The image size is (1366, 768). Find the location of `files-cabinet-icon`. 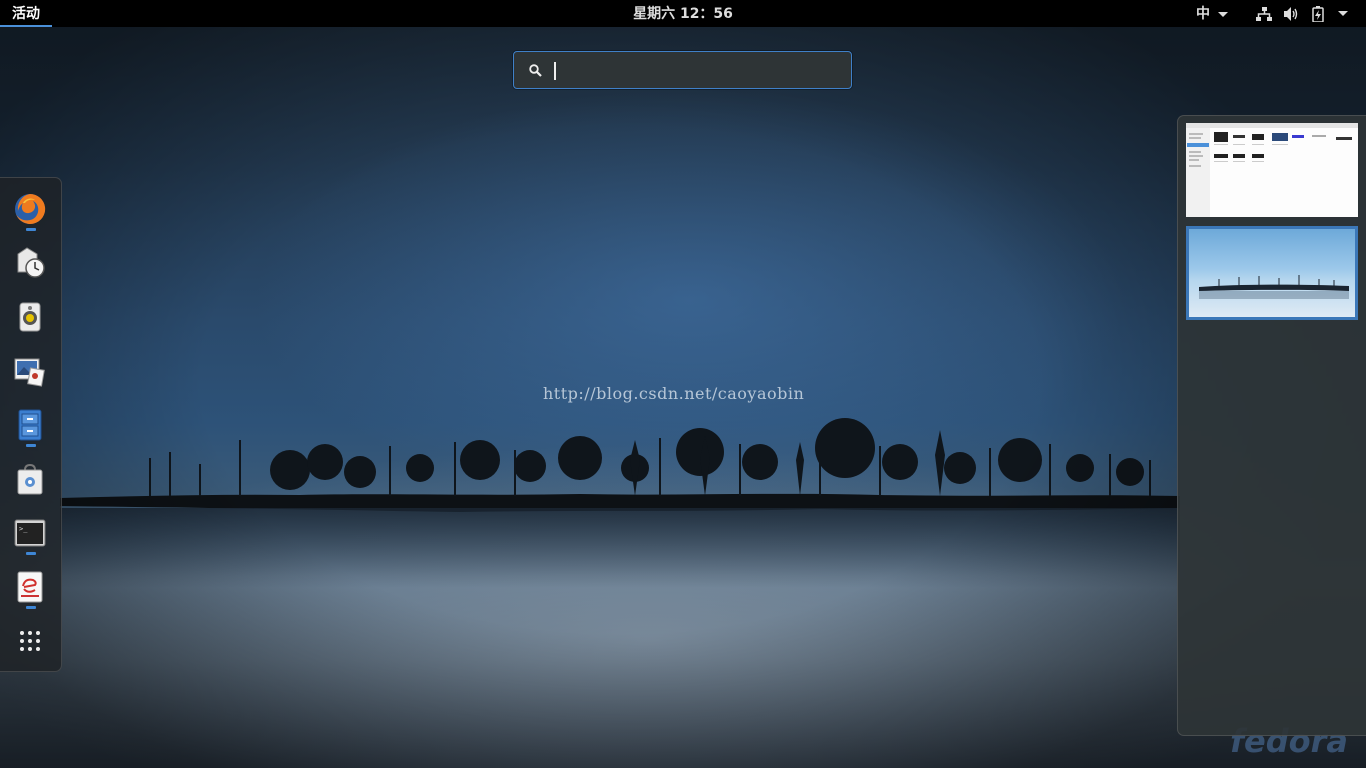

files-cabinet-icon is located at coordinates (30, 425).